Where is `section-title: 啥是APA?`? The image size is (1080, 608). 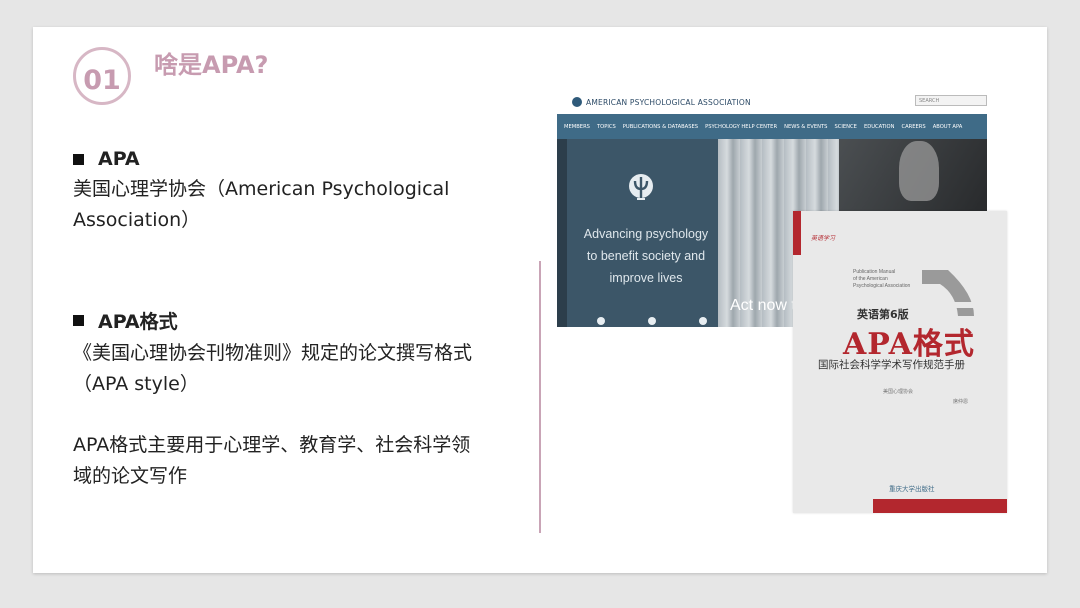 section-title: 啥是APA? is located at coordinates (211, 65).